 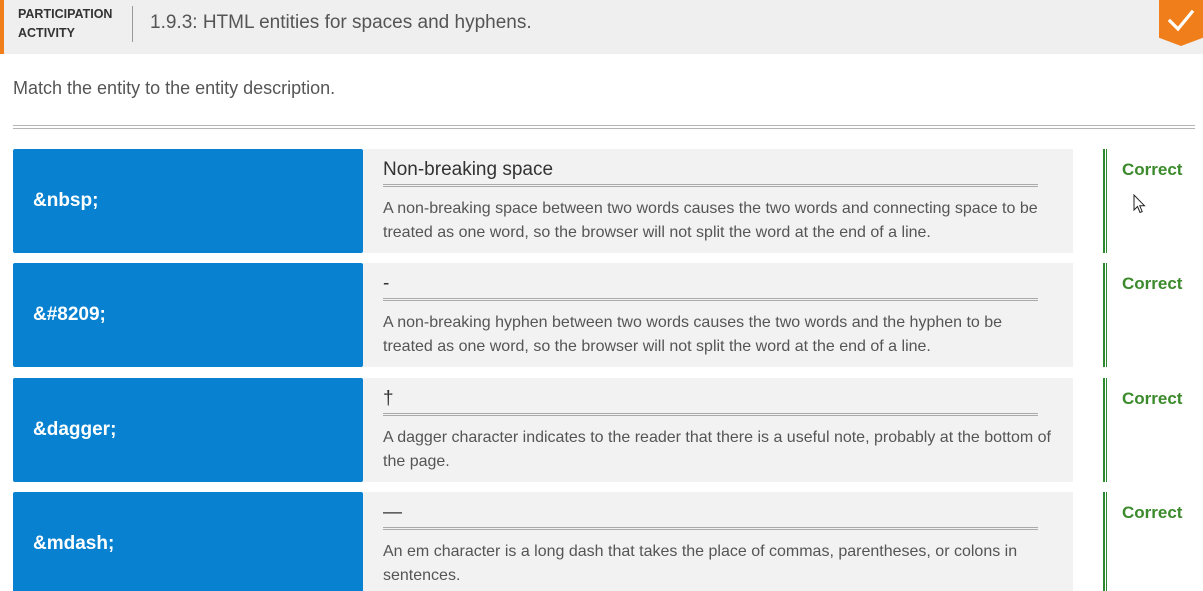 What do you see at coordinates (710, 172) in the screenshot?
I see `drop-target: Non-breaking space` at bounding box center [710, 172].